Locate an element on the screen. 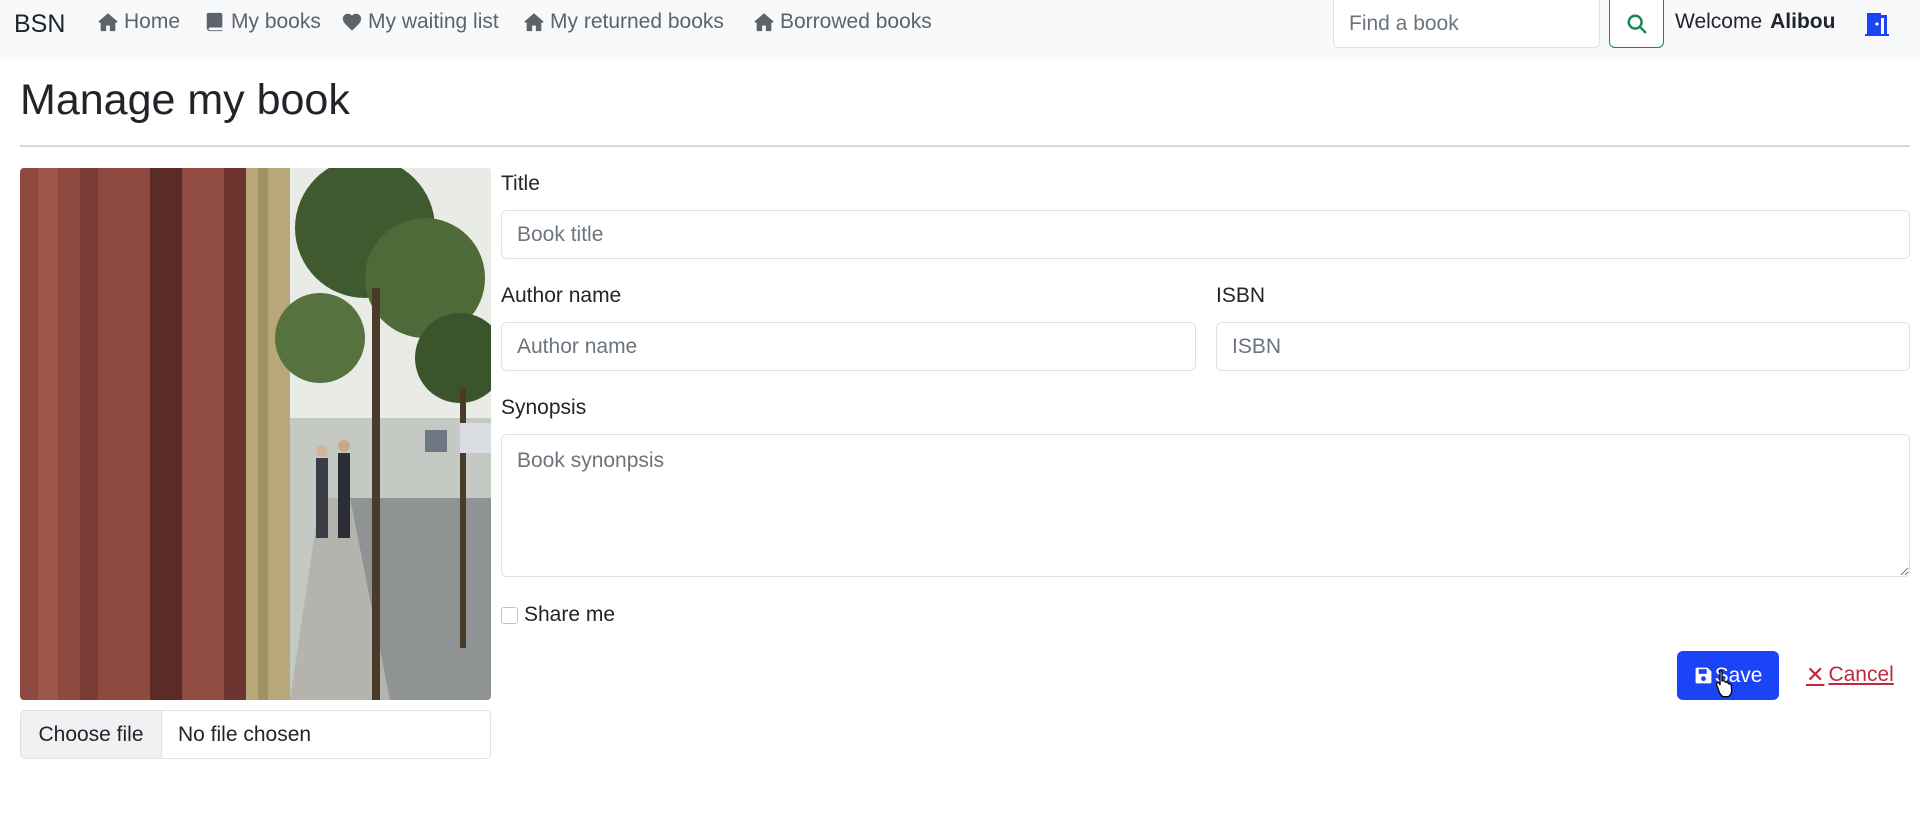  nav-item-label: My waiting list is located at coordinates (433, 21).